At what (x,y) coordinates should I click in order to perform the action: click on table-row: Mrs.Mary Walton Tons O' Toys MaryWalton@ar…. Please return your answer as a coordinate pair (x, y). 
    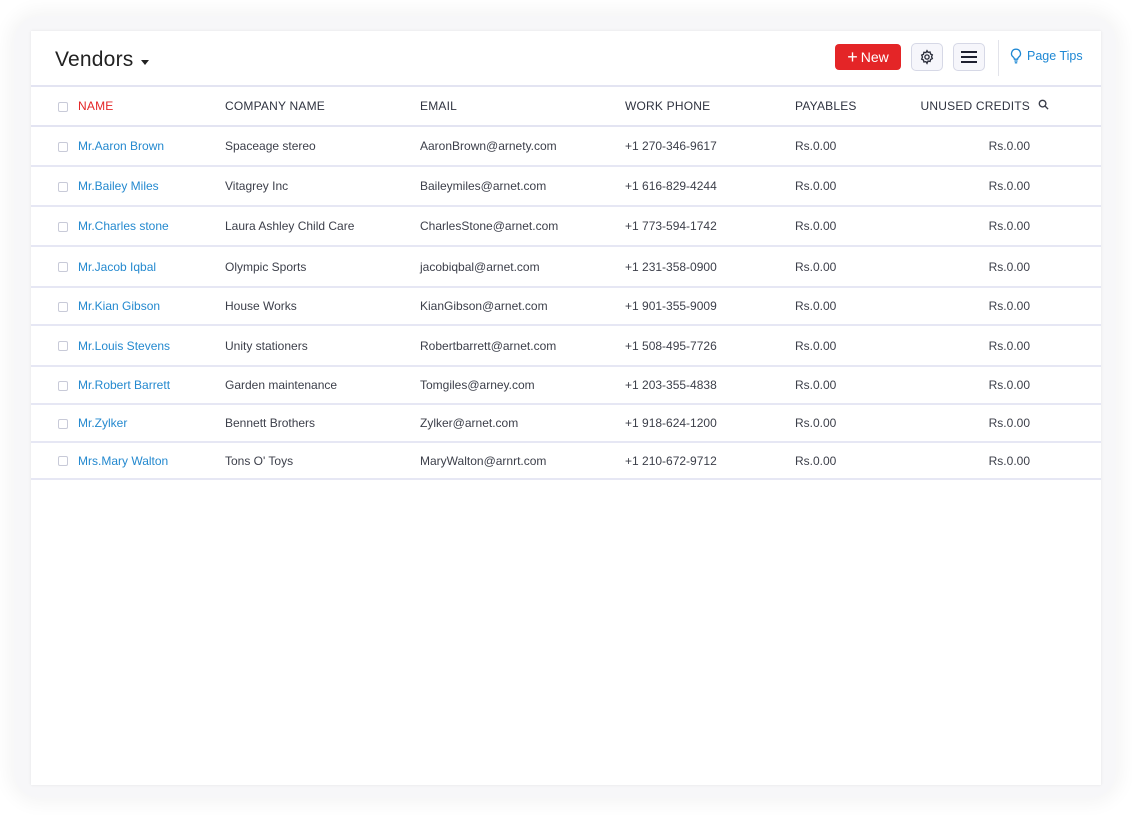
    Looking at the image, I should click on (566, 461).